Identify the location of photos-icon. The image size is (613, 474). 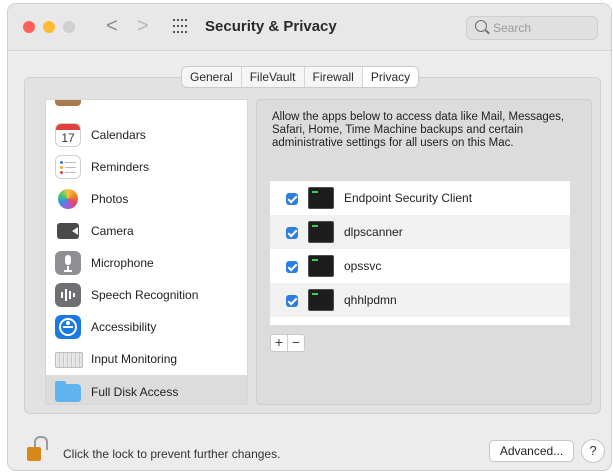
(68, 199).